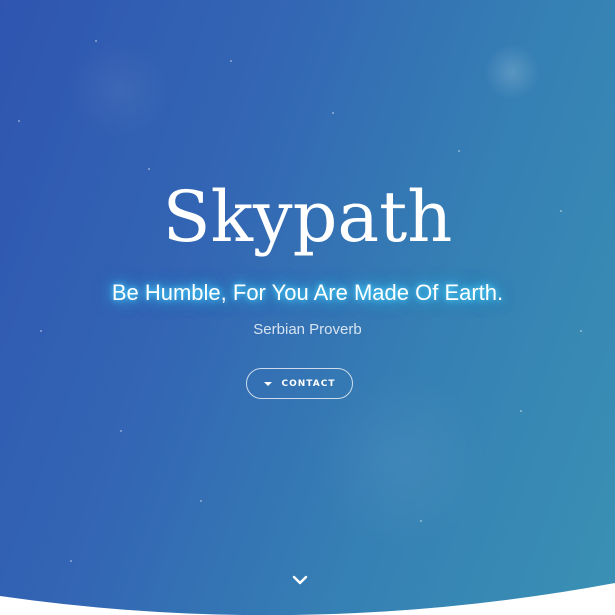 This screenshot has height=615, width=615. What do you see at coordinates (300, 581) in the screenshot?
I see `chevron-down-icon` at bounding box center [300, 581].